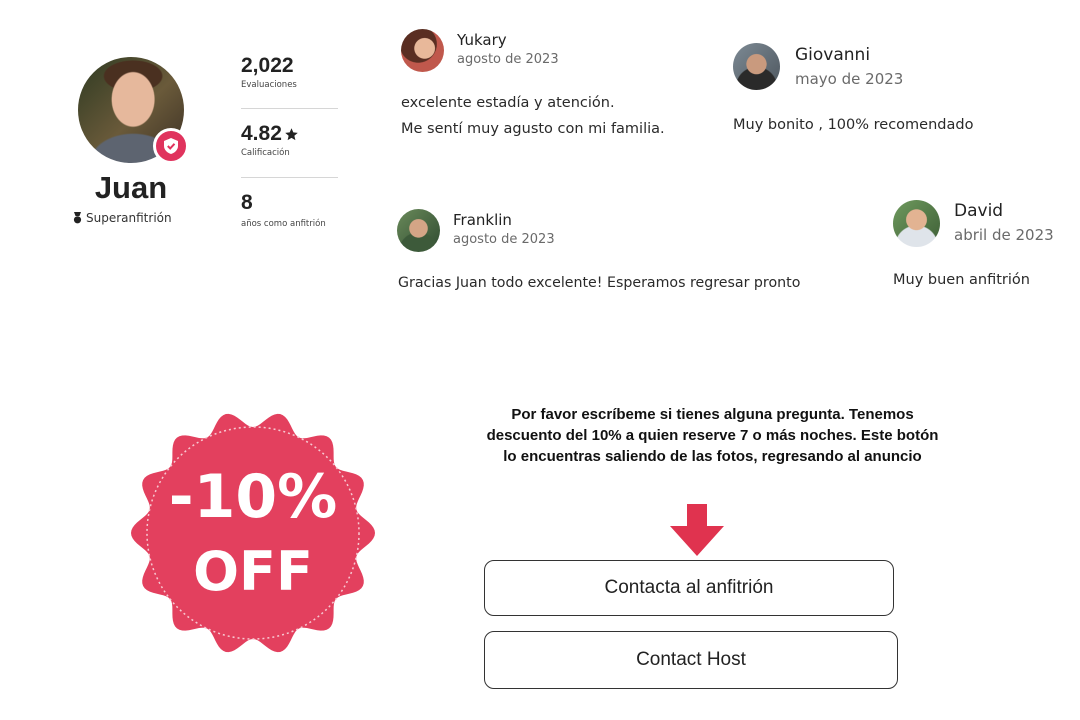 The image size is (1080, 720). I want to click on arrow-down-icon, so click(697, 530).